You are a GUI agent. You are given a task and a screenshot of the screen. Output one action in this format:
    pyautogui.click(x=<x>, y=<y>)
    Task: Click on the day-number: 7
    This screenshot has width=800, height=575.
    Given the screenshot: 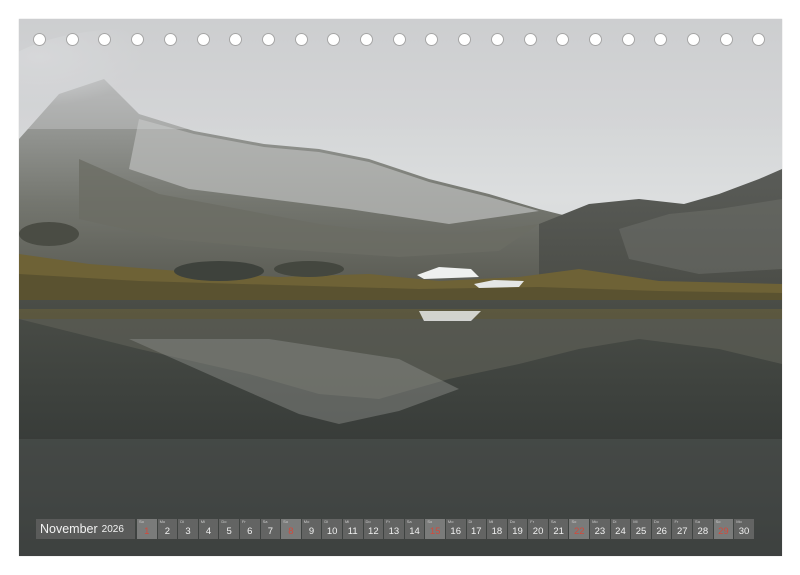 What is the action you would take?
    pyautogui.click(x=270, y=531)
    